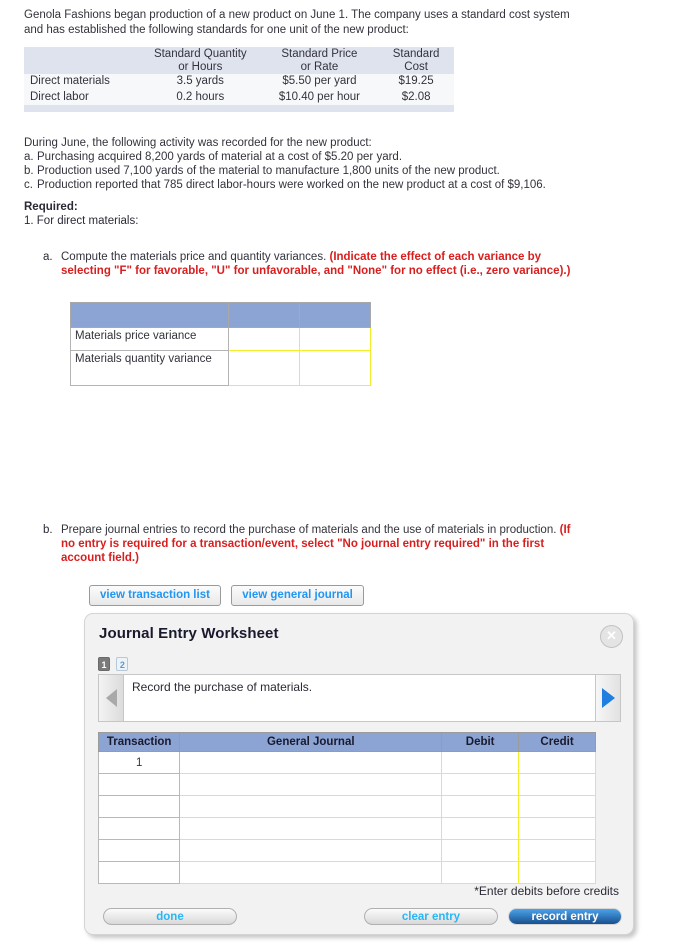 This screenshot has height=943, width=695. Describe the element at coordinates (319, 54) in the screenshot. I see `standards-header-price-line1: Standard Price` at that location.